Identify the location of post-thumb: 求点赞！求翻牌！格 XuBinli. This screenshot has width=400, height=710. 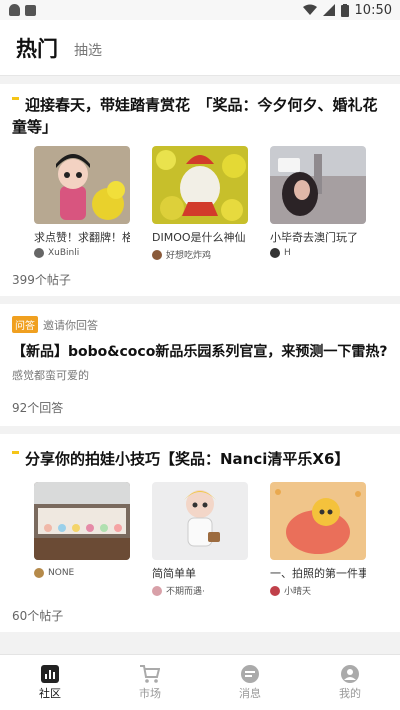
(82, 203).